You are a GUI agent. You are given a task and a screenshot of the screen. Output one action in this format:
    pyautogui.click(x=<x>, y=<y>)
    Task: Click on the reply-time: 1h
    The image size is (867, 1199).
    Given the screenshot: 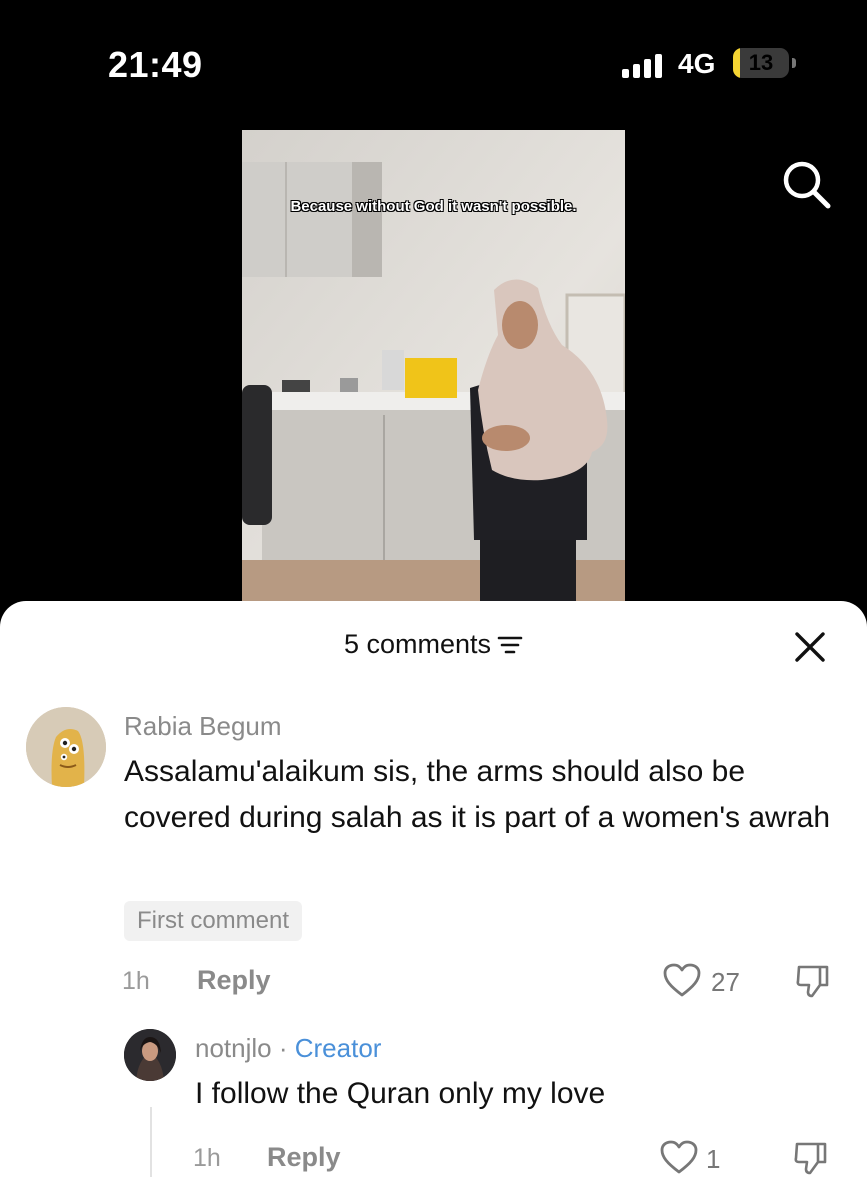 What is the action you would take?
    pyautogui.click(x=207, y=1158)
    